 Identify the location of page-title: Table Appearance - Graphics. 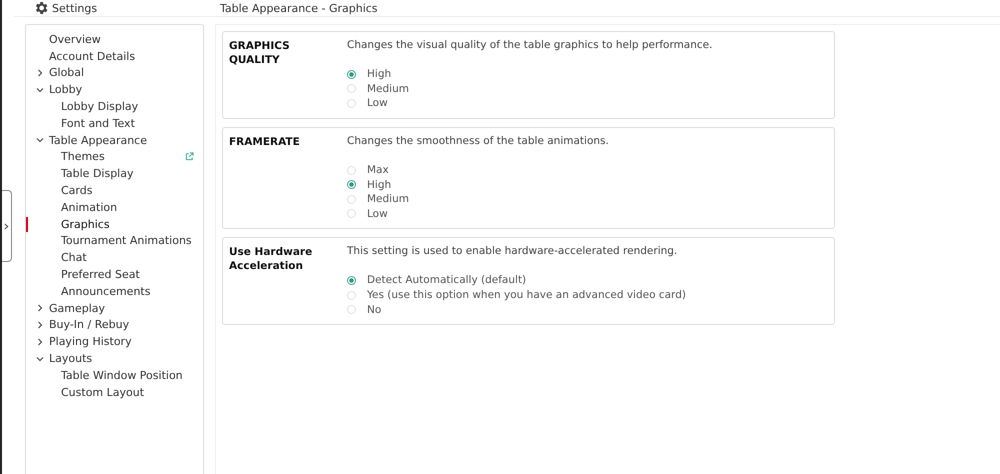
(298, 8).